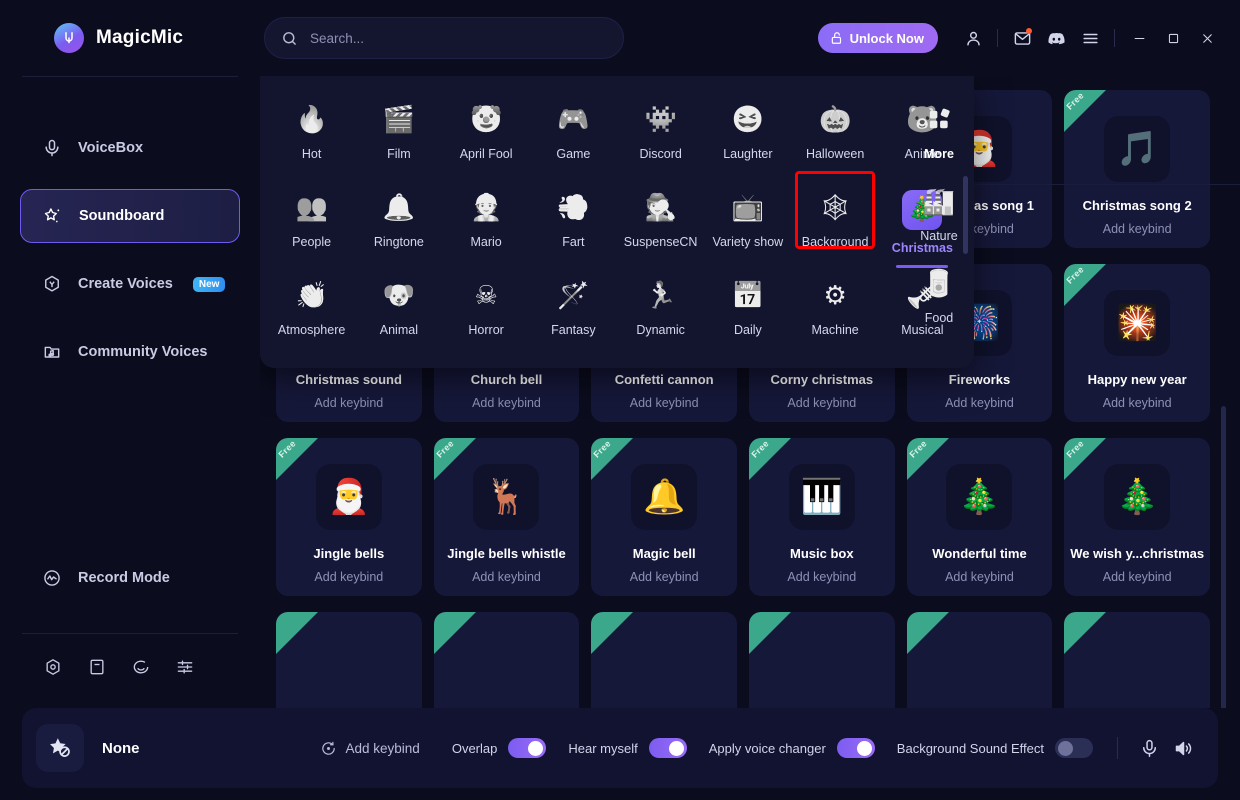 This screenshot has width=1240, height=800. What do you see at coordinates (965, 215) in the screenshot?
I see `category-panel-scrollbar` at bounding box center [965, 215].